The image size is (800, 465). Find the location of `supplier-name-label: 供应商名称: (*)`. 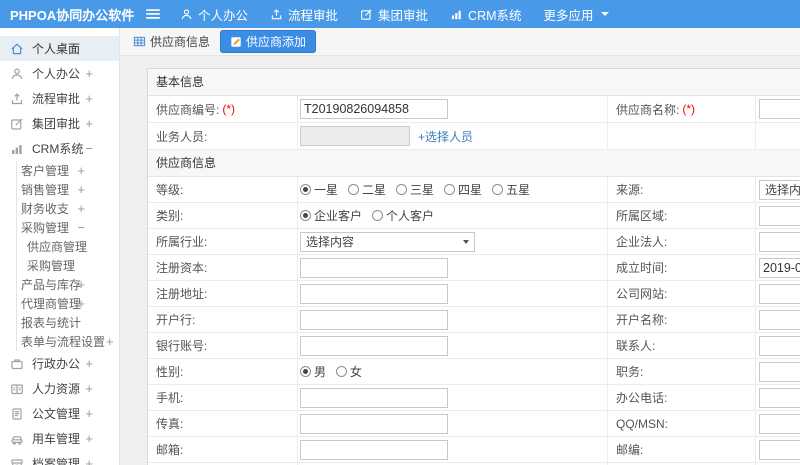

supplier-name-label: 供应商名称: (*) is located at coordinates (682, 109).